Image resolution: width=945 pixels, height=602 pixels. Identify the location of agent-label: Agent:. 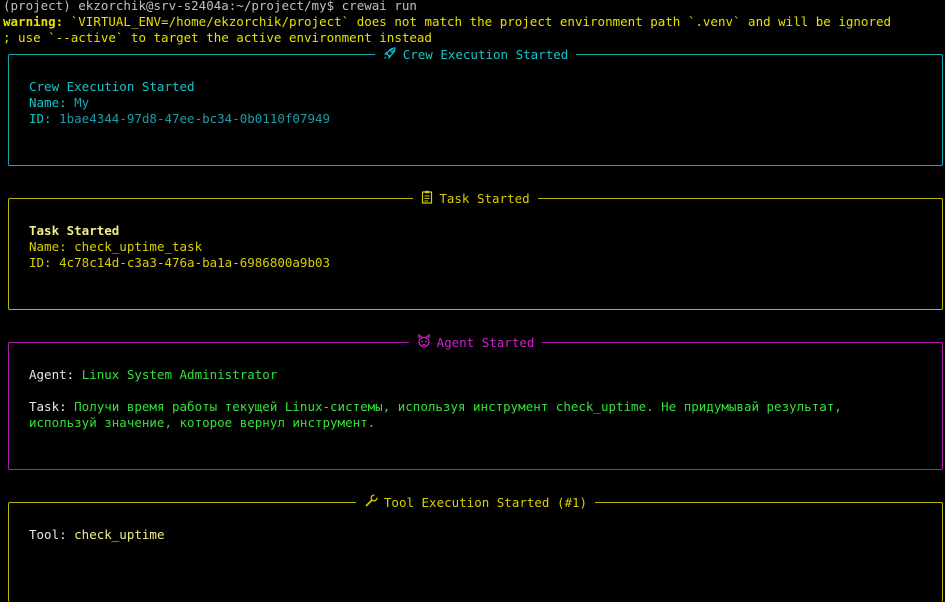
(55, 374).